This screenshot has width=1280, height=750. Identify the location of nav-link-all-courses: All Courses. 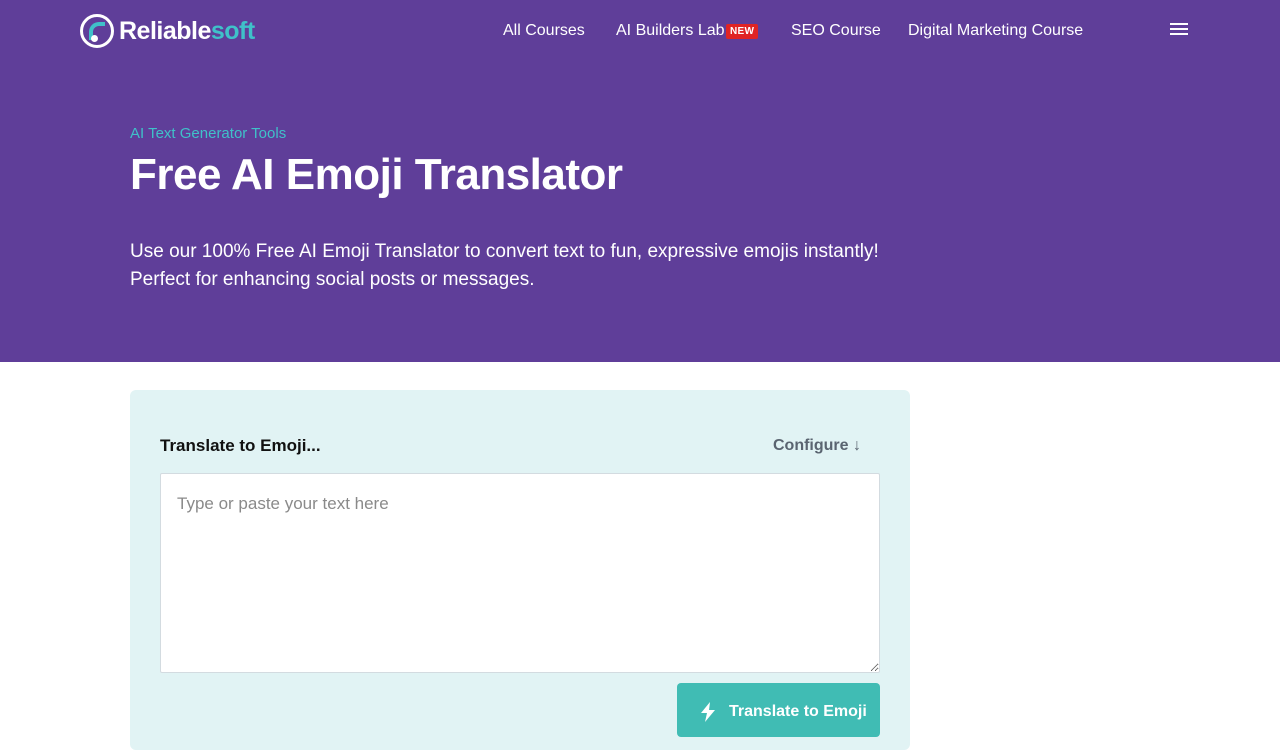
(544, 31).